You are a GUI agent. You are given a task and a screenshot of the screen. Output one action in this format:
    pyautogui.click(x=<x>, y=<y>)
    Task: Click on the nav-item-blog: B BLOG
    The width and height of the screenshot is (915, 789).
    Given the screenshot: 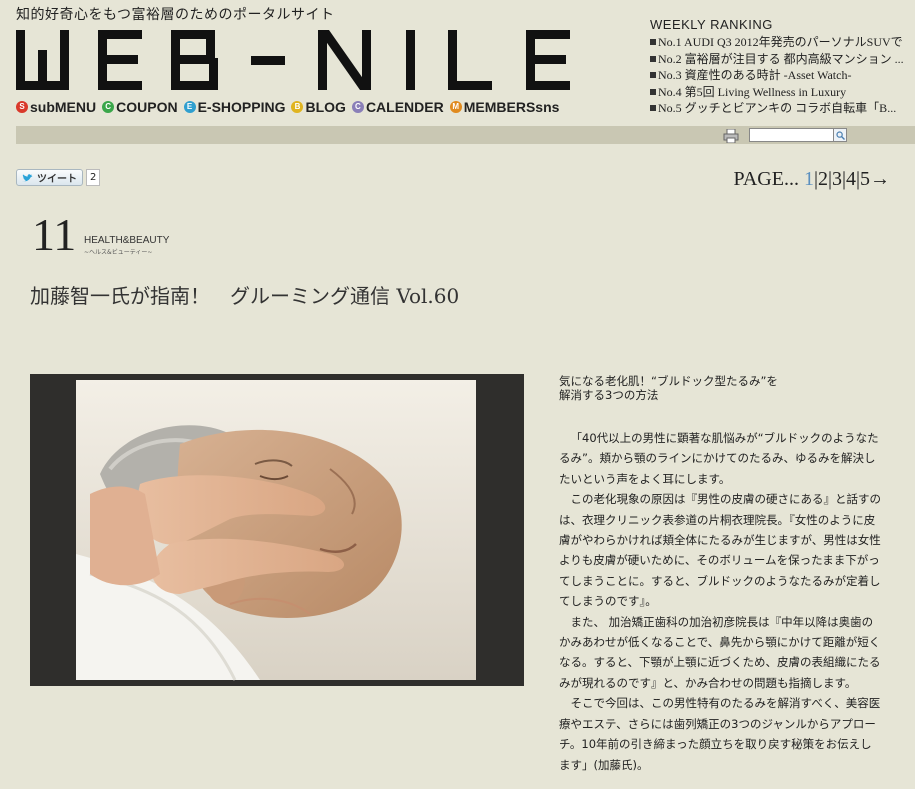 What is the action you would take?
    pyautogui.click(x=318, y=107)
    